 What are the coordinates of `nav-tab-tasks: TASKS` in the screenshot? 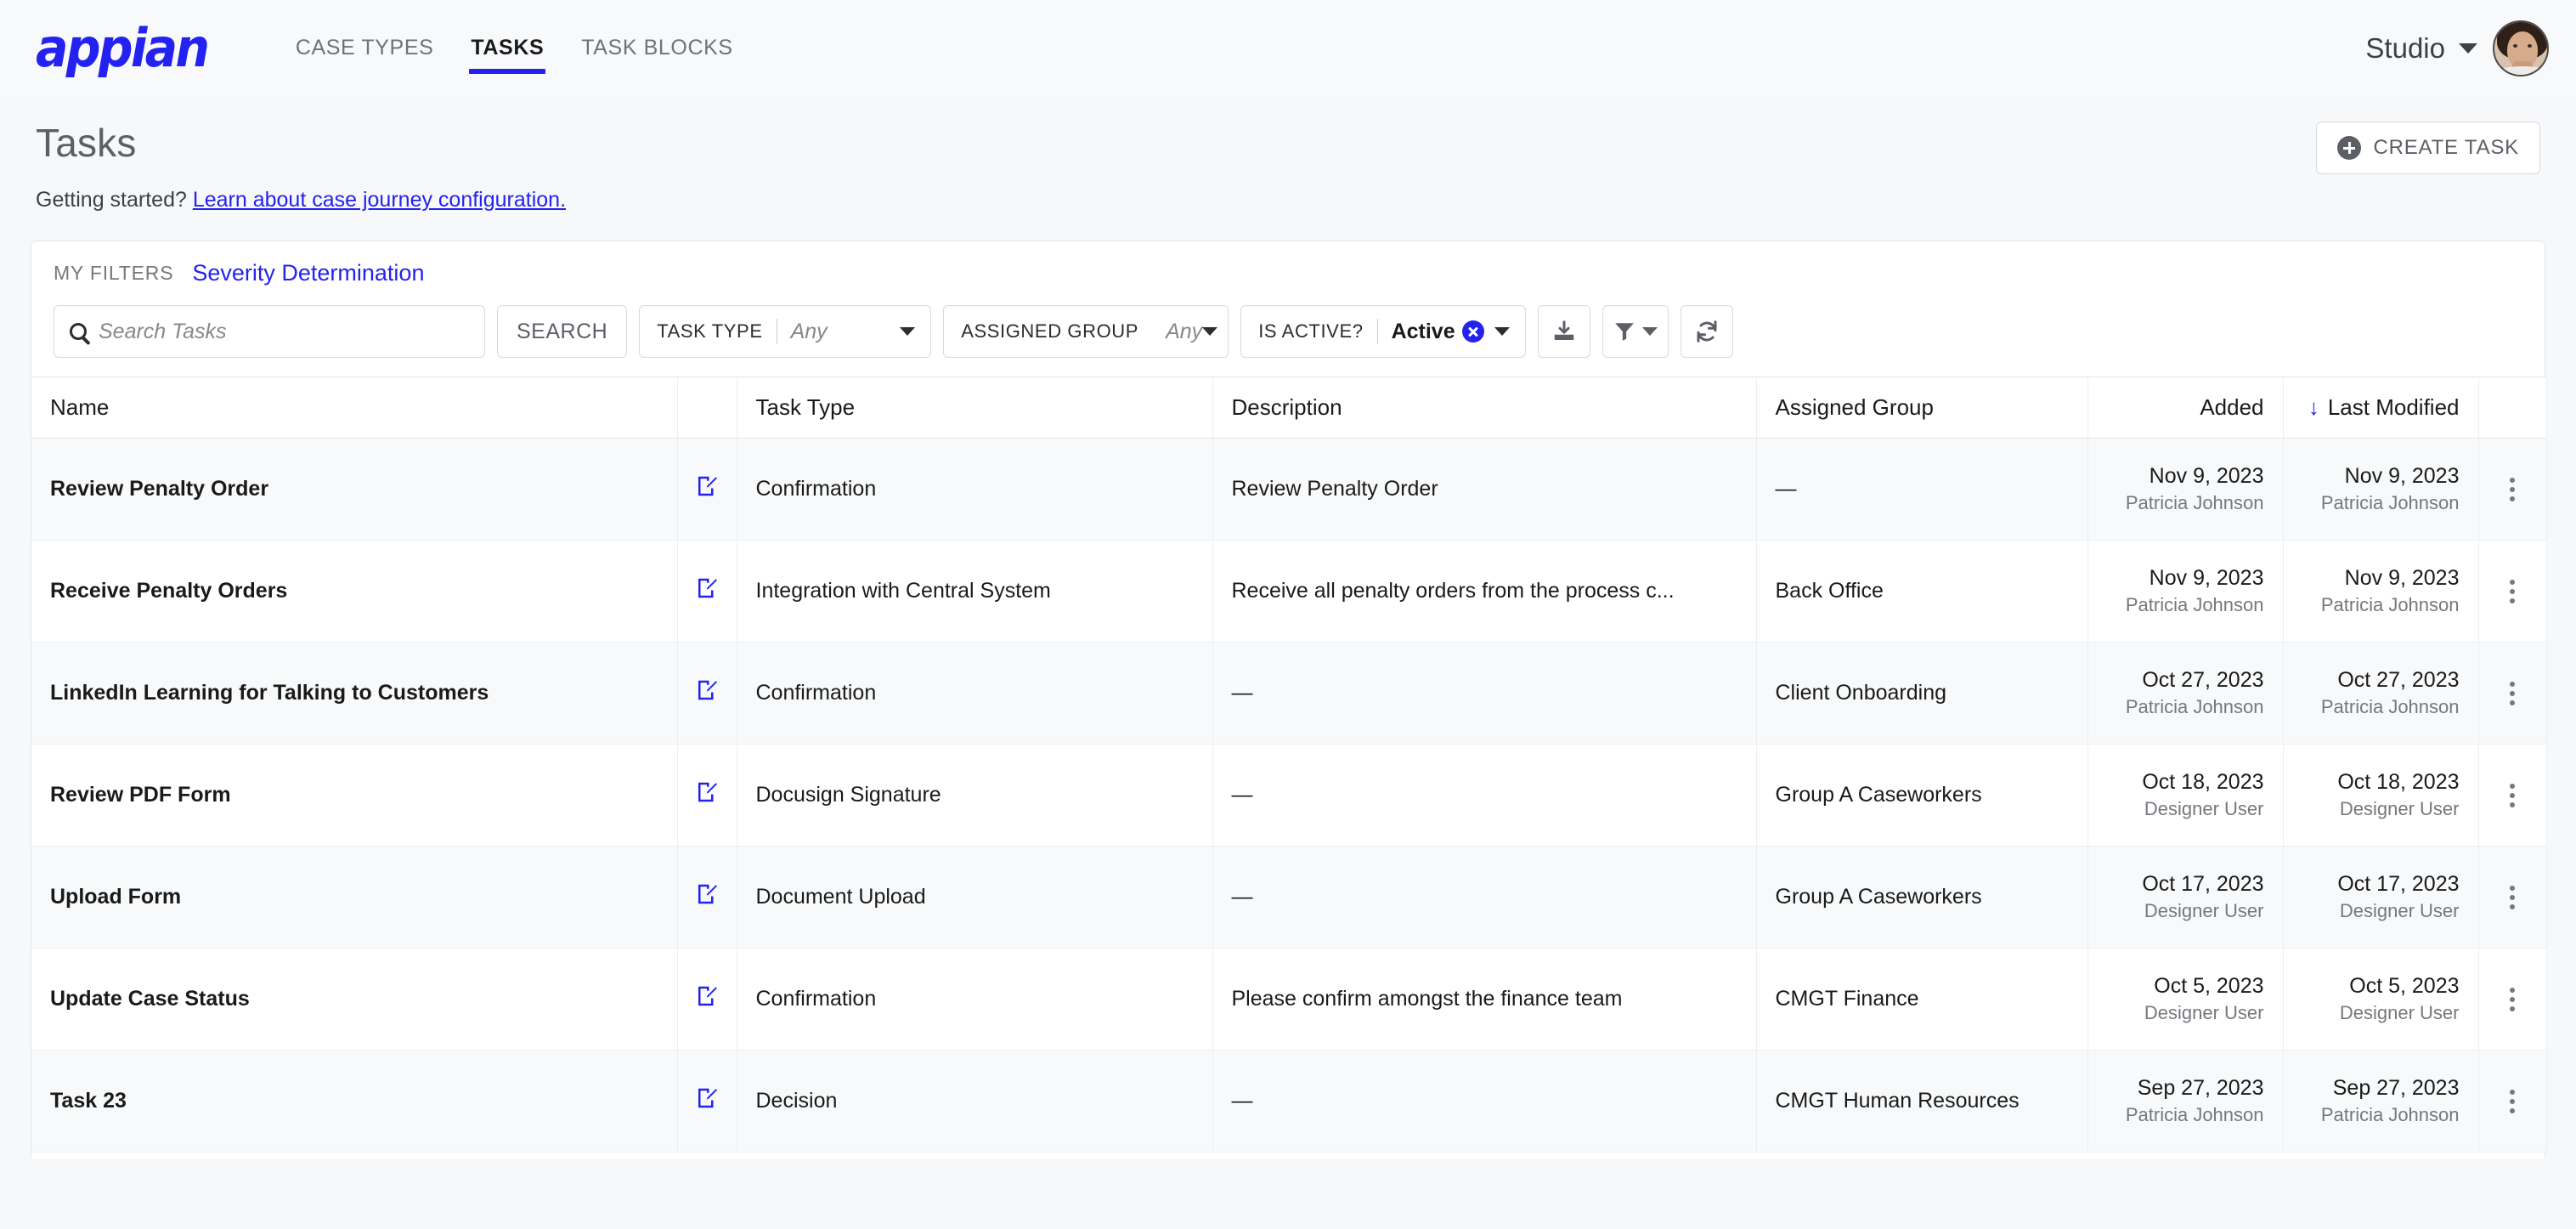 It's located at (507, 48).